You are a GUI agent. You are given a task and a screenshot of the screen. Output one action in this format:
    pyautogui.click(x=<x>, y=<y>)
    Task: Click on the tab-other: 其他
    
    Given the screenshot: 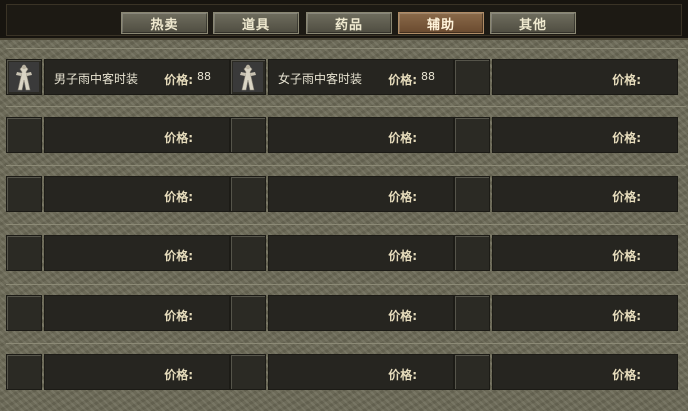 What is the action you would take?
    pyautogui.click(x=533, y=23)
    